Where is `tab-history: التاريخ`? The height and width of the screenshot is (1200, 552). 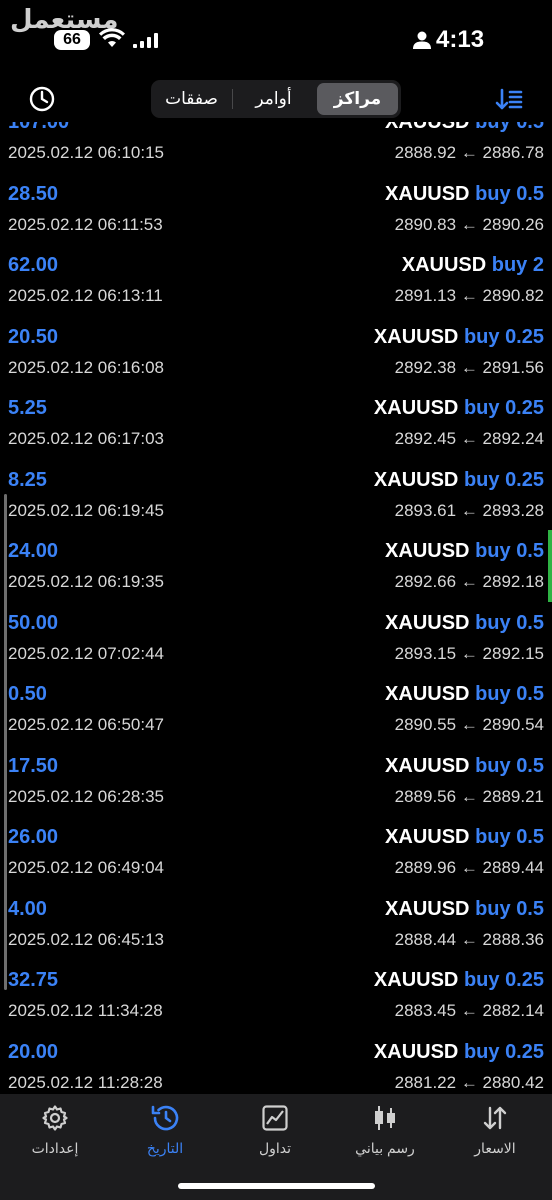
tab-history: التاريخ is located at coordinates (165, 1130).